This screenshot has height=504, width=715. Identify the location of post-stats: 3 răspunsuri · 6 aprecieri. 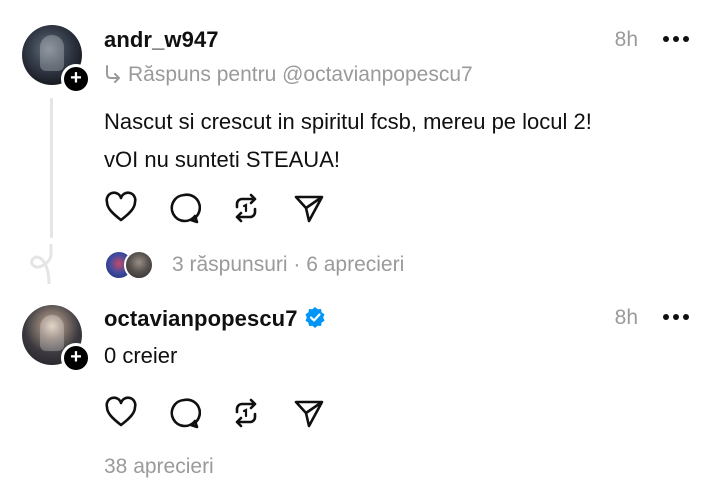
(288, 265).